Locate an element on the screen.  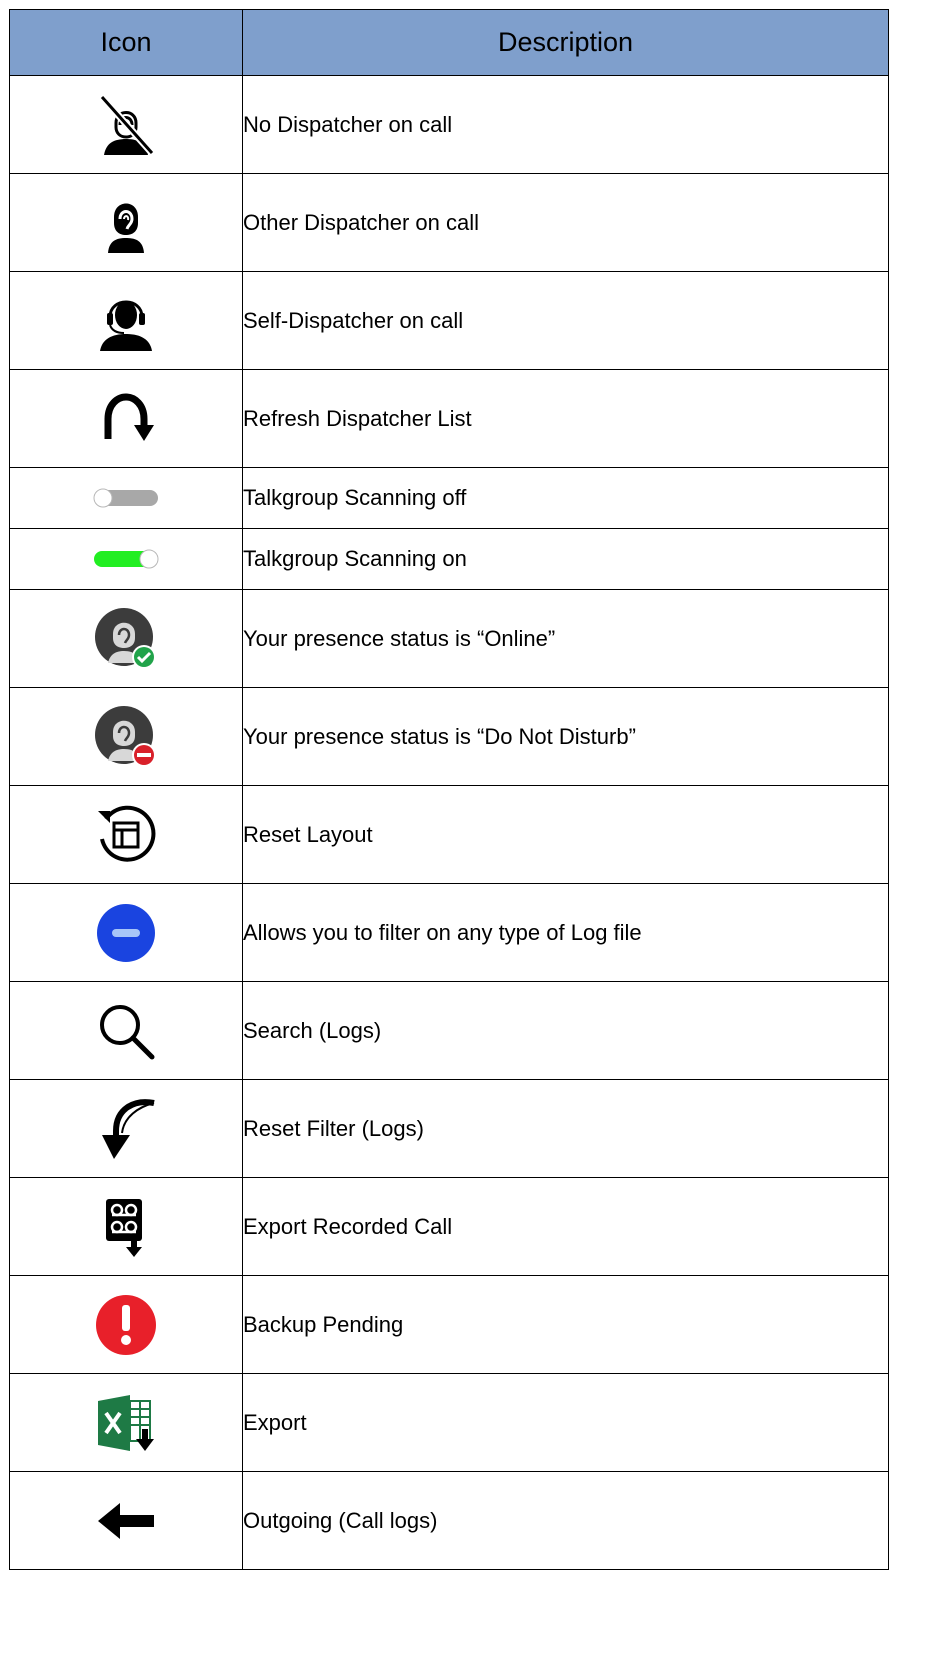
table-row: No Dispatcher on call is located at coordinates (449, 124).